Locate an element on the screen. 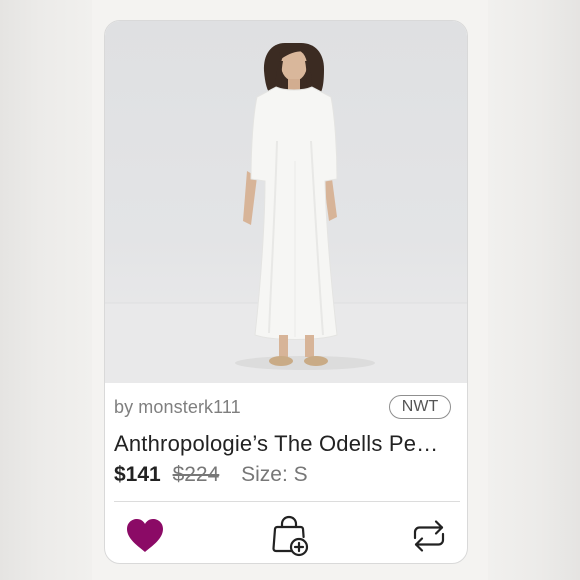 Image resolution: width=580 pixels, height=580 pixels. heart-icon is located at coordinates (145, 535).